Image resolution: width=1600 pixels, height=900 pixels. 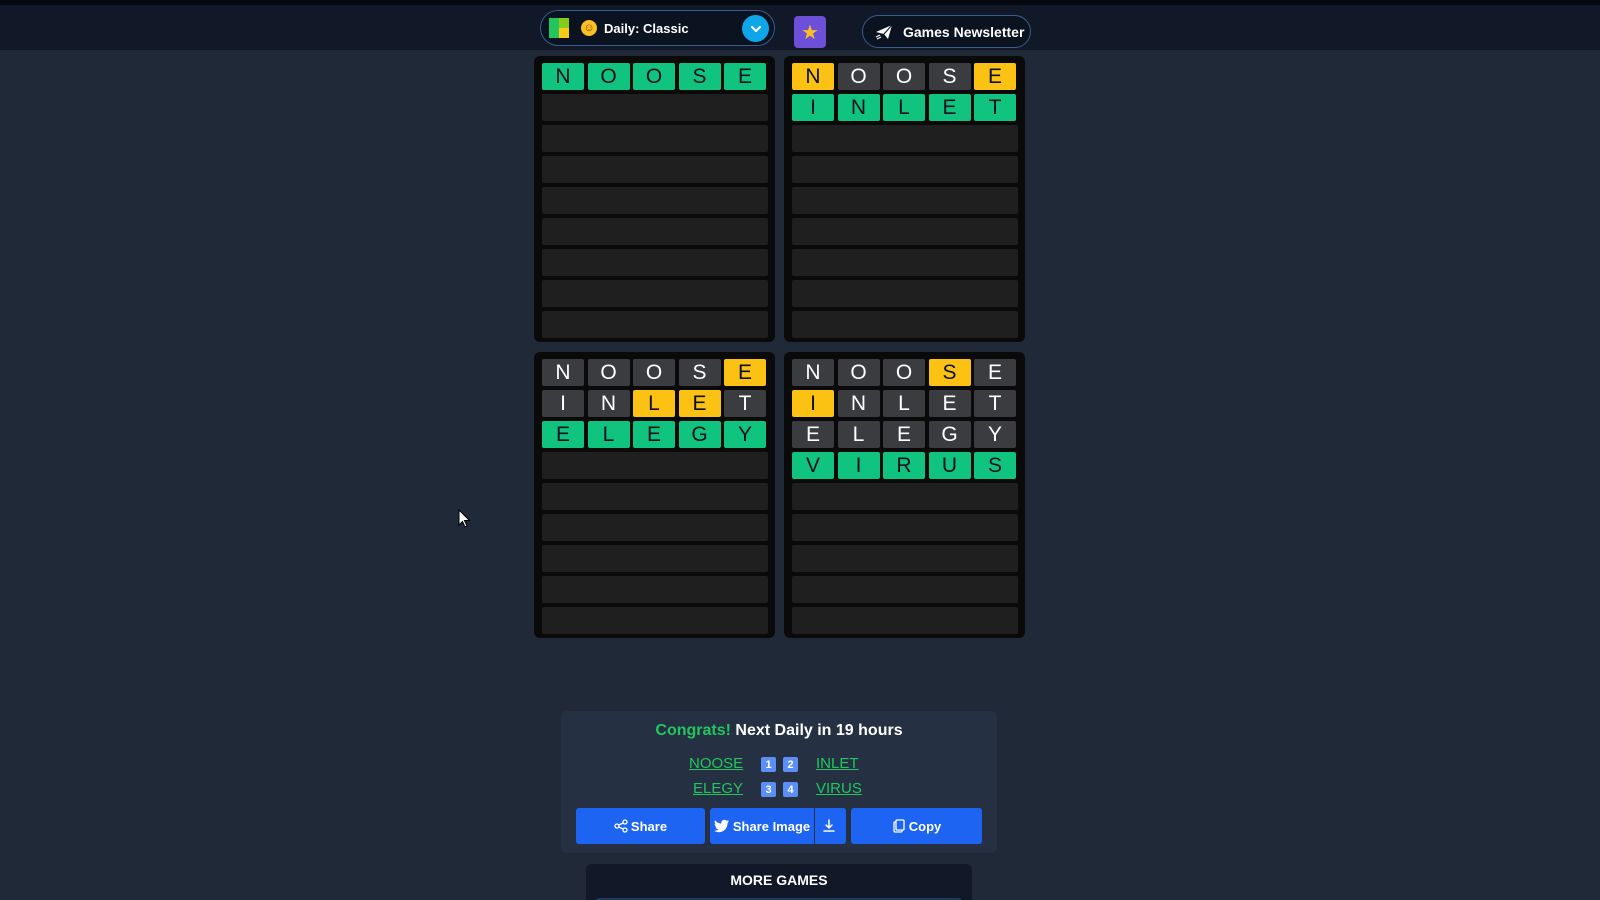 What do you see at coordinates (721, 826) in the screenshot?
I see `twitter-icon` at bounding box center [721, 826].